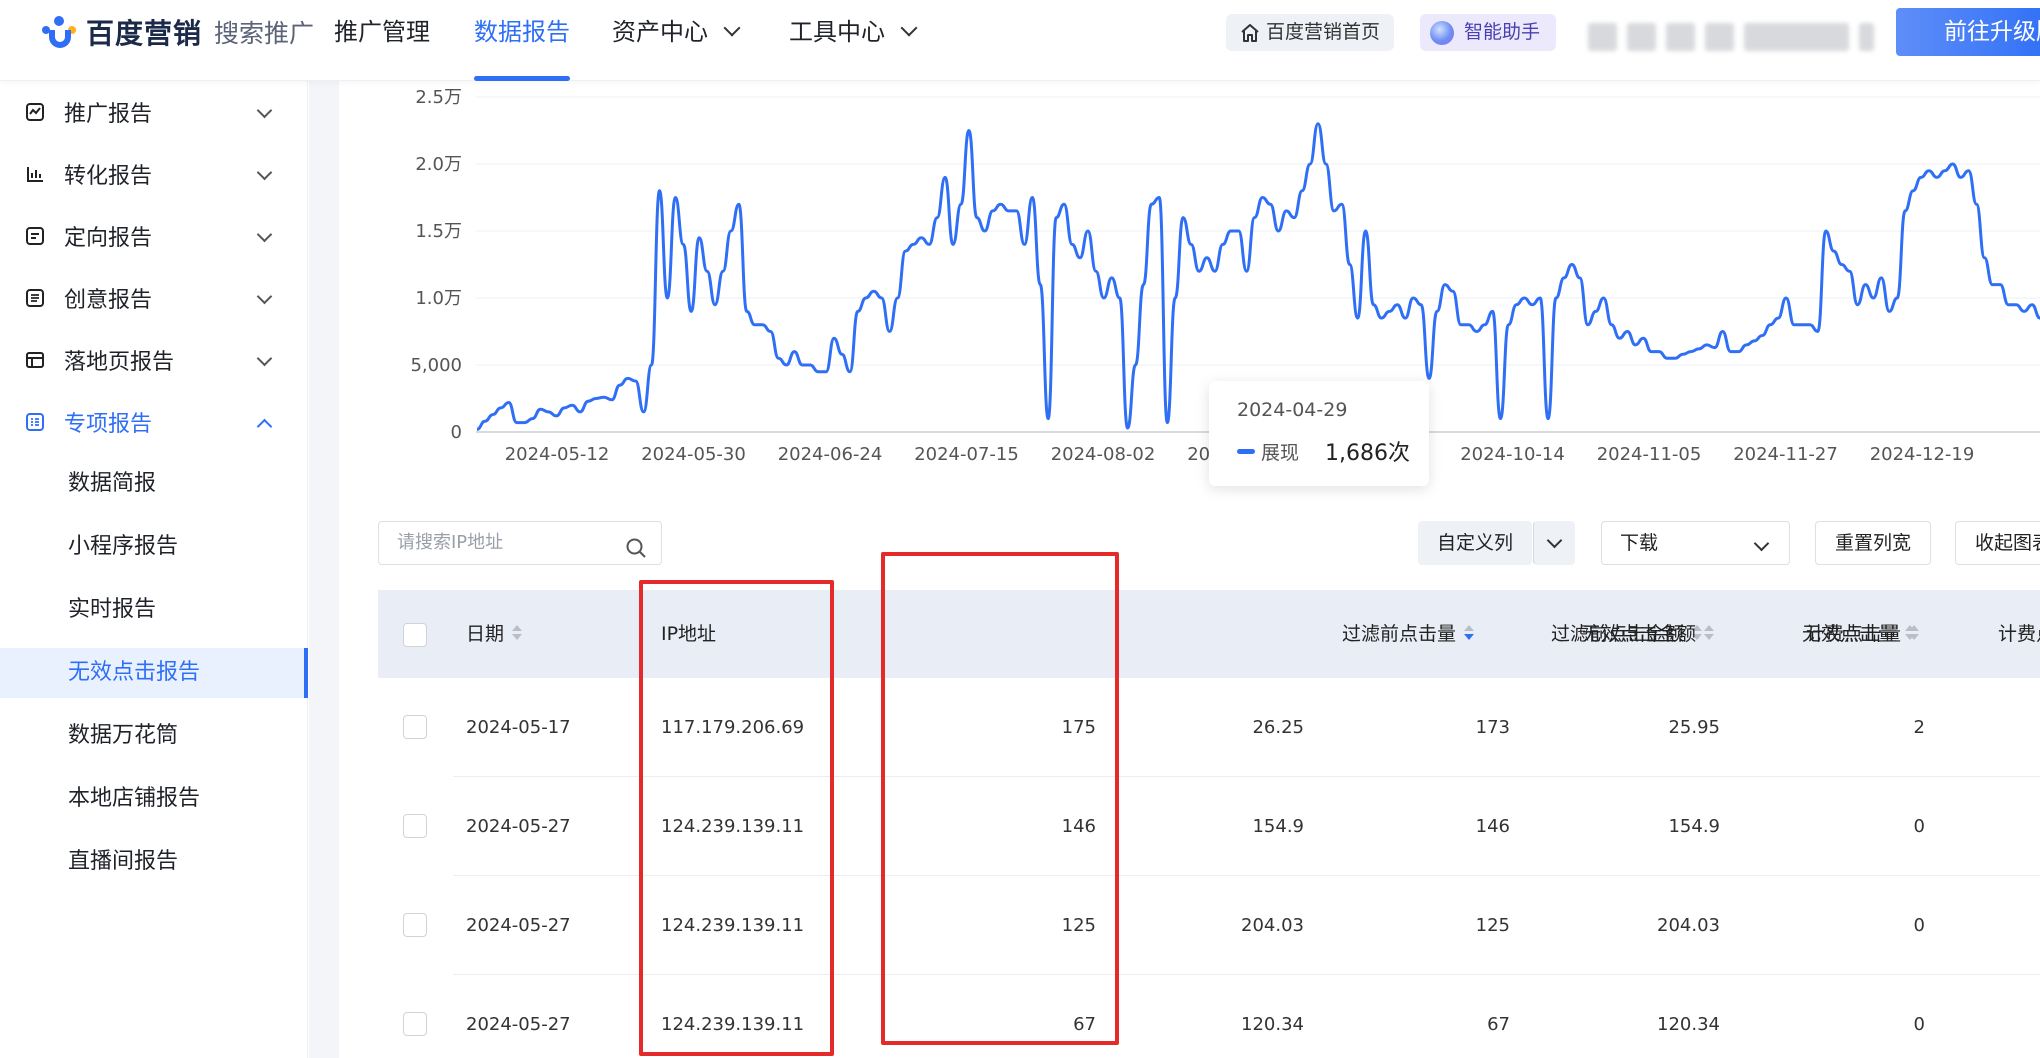 The image size is (2040, 1058). What do you see at coordinates (1648, 634) in the screenshot?
I see `column-header-invalid-amount: 无效点击金额` at bounding box center [1648, 634].